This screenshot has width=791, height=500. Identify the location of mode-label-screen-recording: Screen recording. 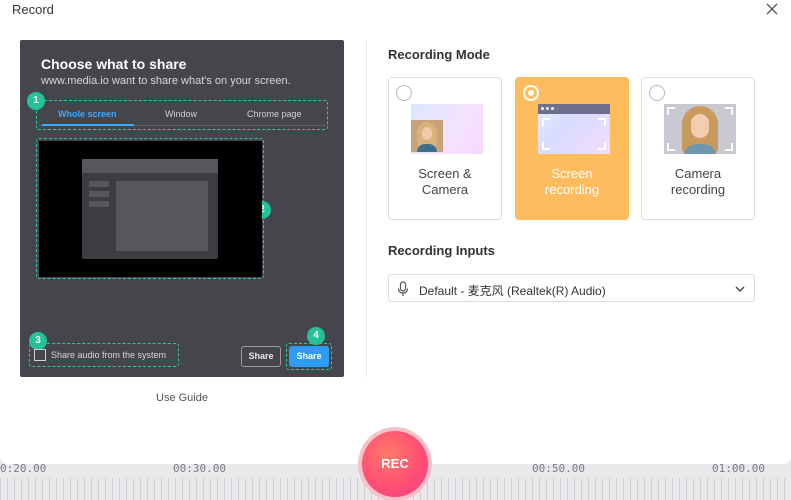
(572, 181).